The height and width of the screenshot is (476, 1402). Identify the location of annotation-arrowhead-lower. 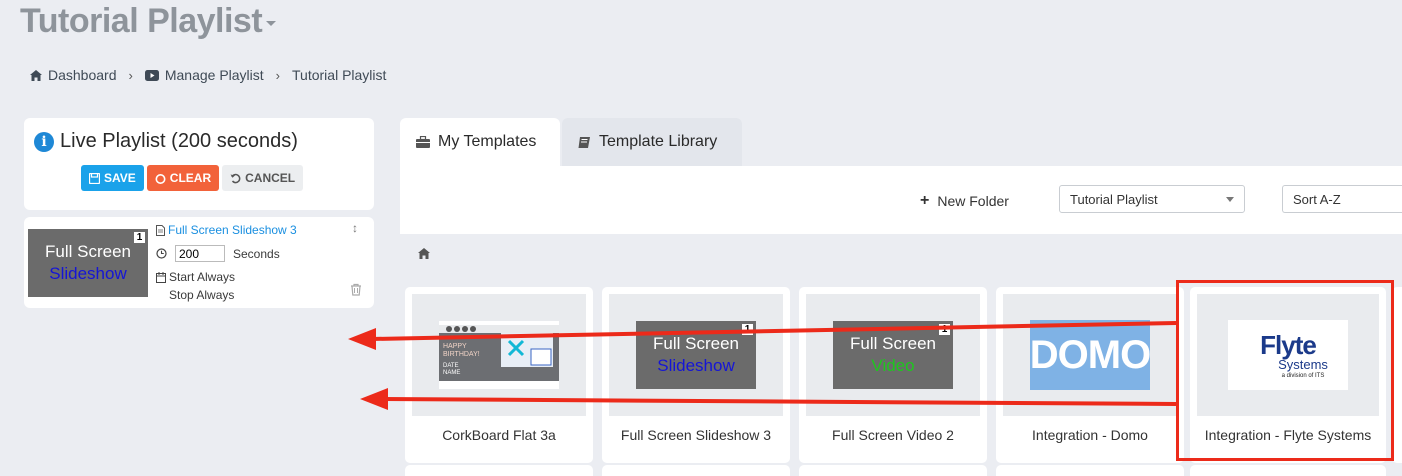
(374, 399).